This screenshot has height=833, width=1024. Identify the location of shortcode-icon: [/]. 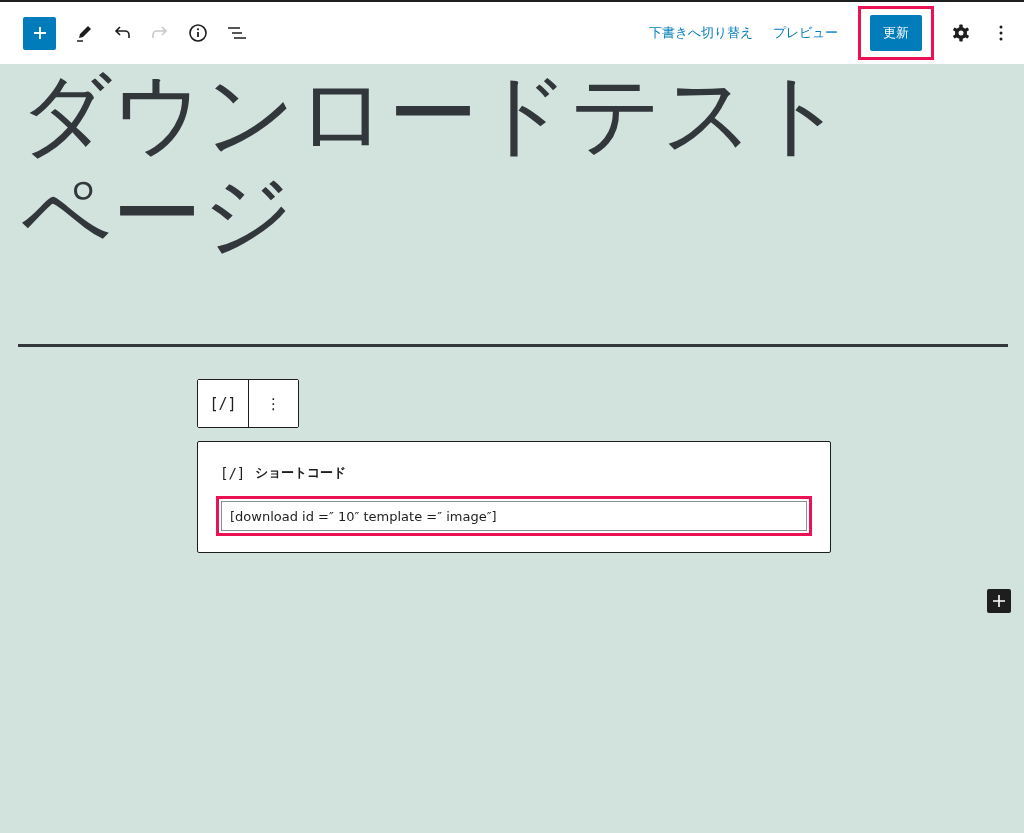
(233, 473).